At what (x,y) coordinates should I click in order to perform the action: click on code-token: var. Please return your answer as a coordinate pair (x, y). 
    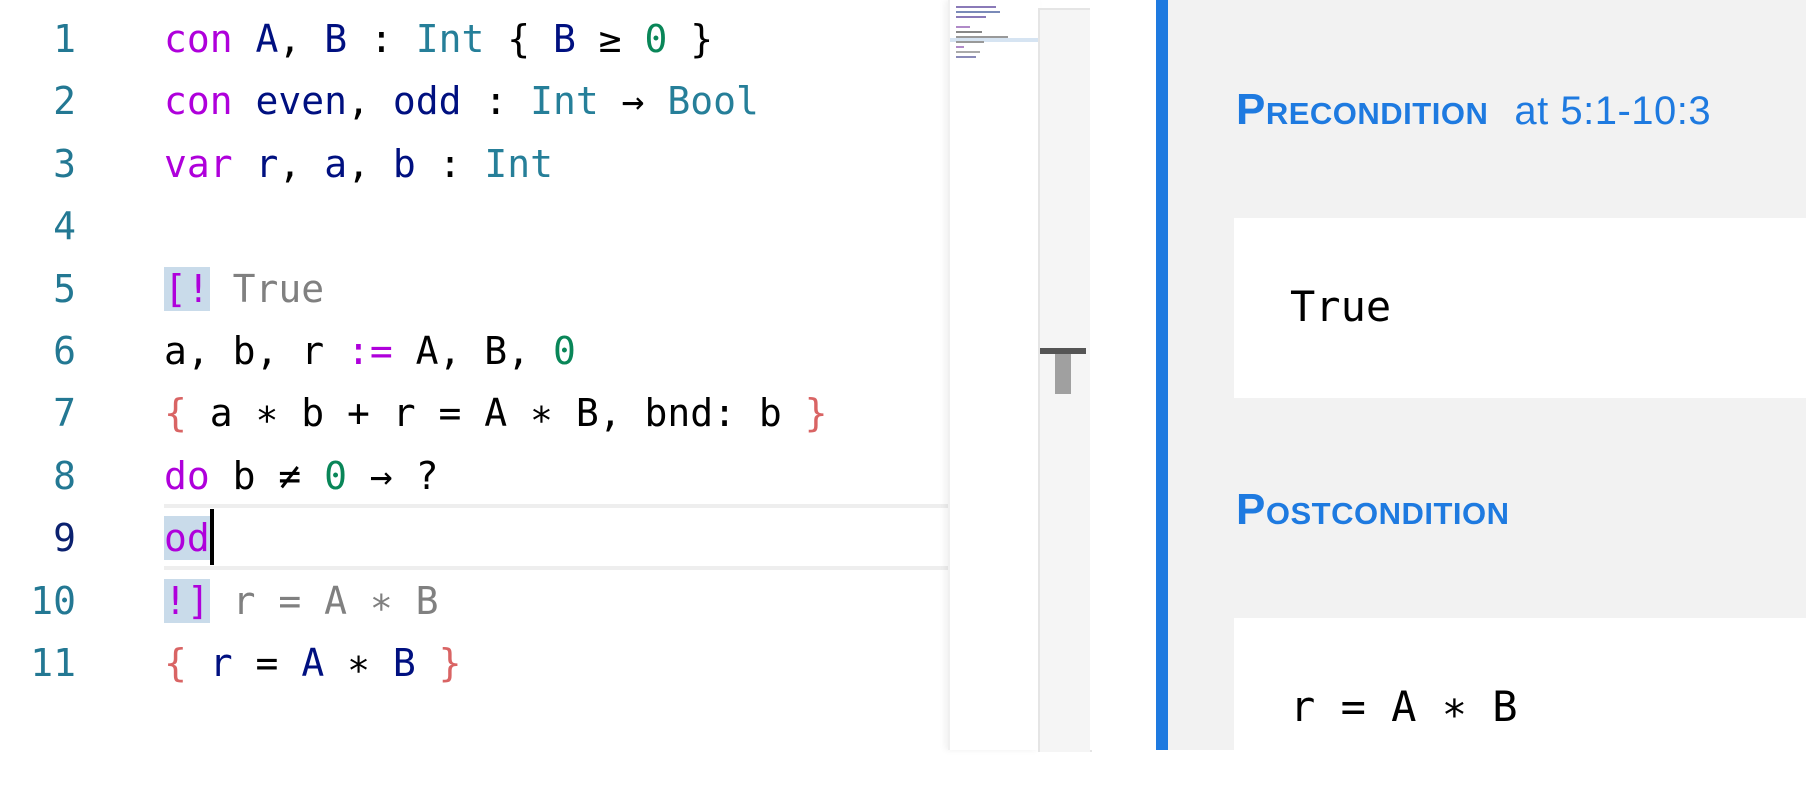
    Looking at the image, I should click on (198, 163).